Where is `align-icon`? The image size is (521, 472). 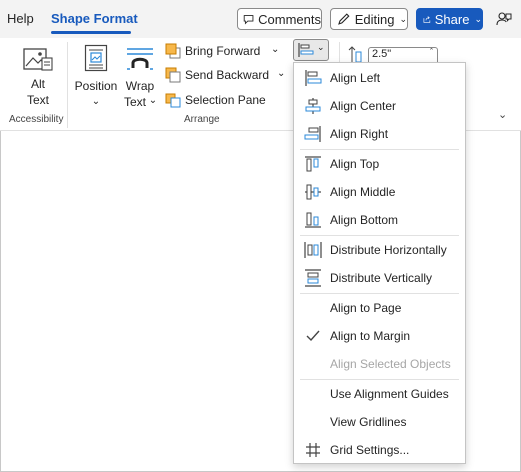 align-icon is located at coordinates (306, 50).